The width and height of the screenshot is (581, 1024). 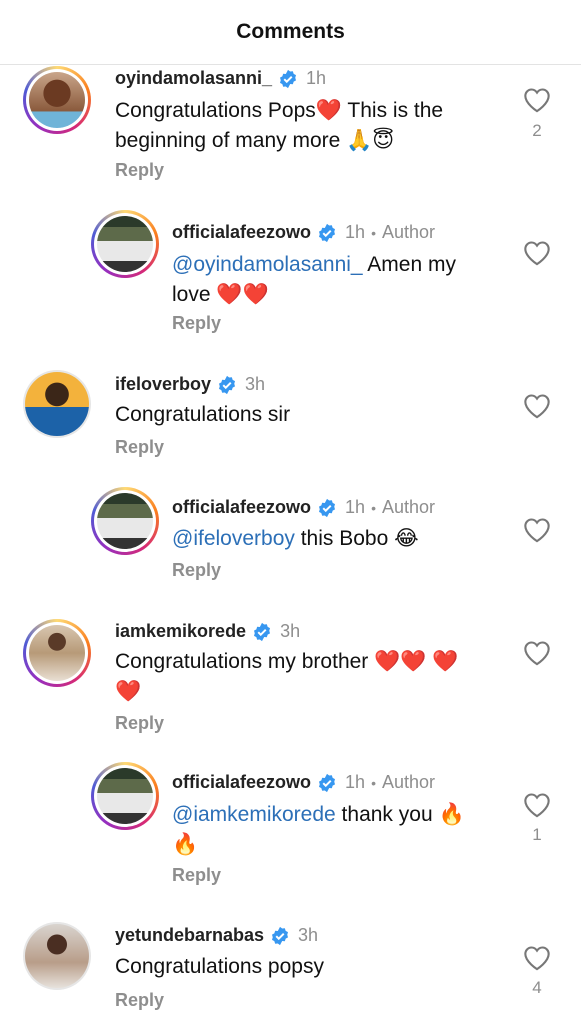 What do you see at coordinates (193, 78) in the screenshot?
I see `comment-username: oyindamolasanni_` at bounding box center [193, 78].